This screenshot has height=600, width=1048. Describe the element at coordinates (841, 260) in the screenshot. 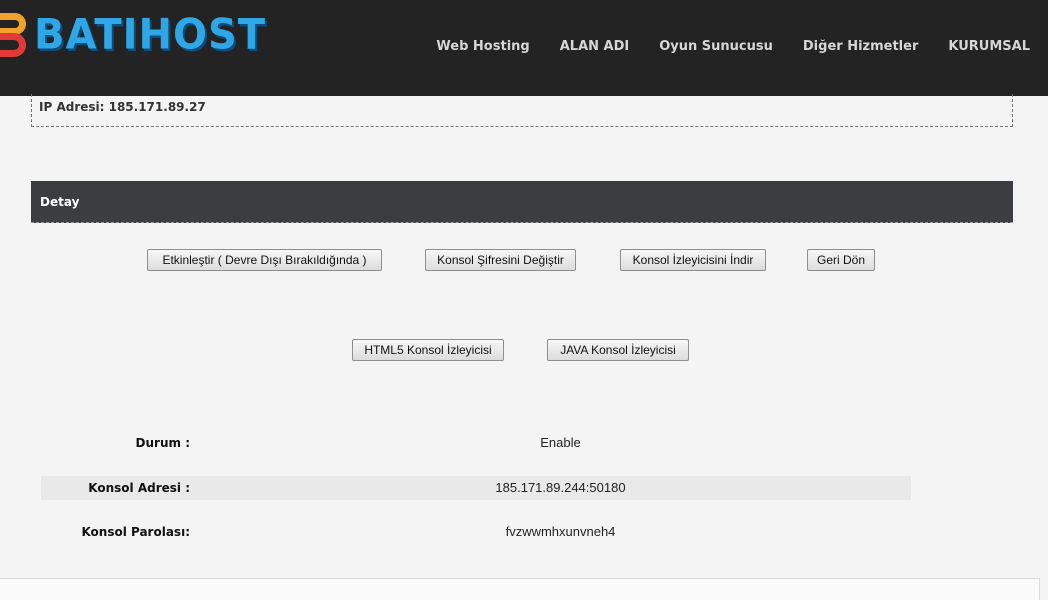

I see `back-button: Geri Dön` at that location.